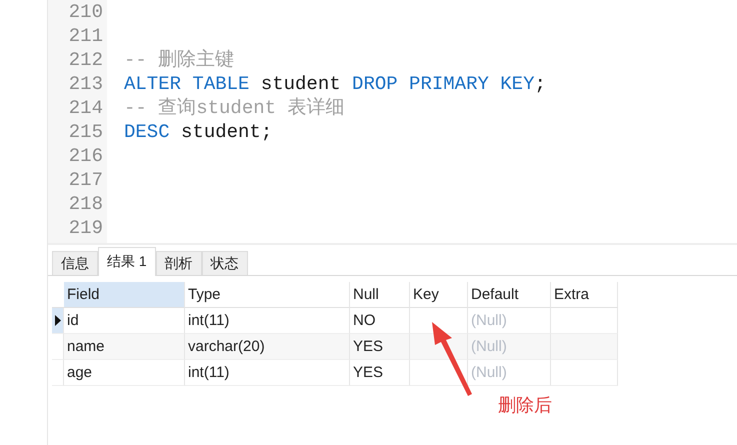 This screenshot has height=445, width=737. Describe the element at coordinates (124, 347) in the screenshot. I see `table-cell: name` at that location.